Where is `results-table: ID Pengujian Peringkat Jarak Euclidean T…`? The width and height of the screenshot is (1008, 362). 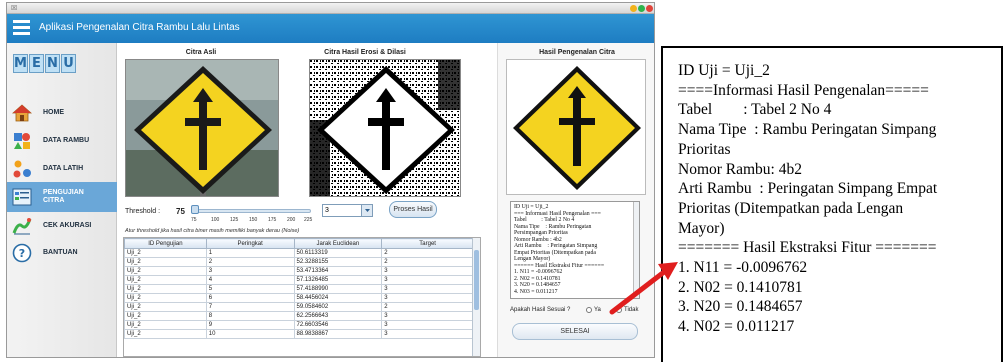 results-table: ID Pengujian Peringkat Jarak Euclidean T… is located at coordinates (302, 297).